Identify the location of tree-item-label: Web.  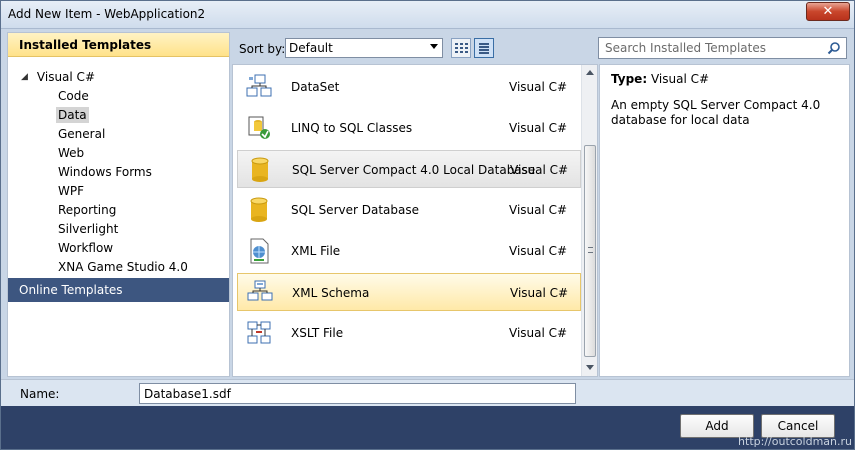
(71, 152).